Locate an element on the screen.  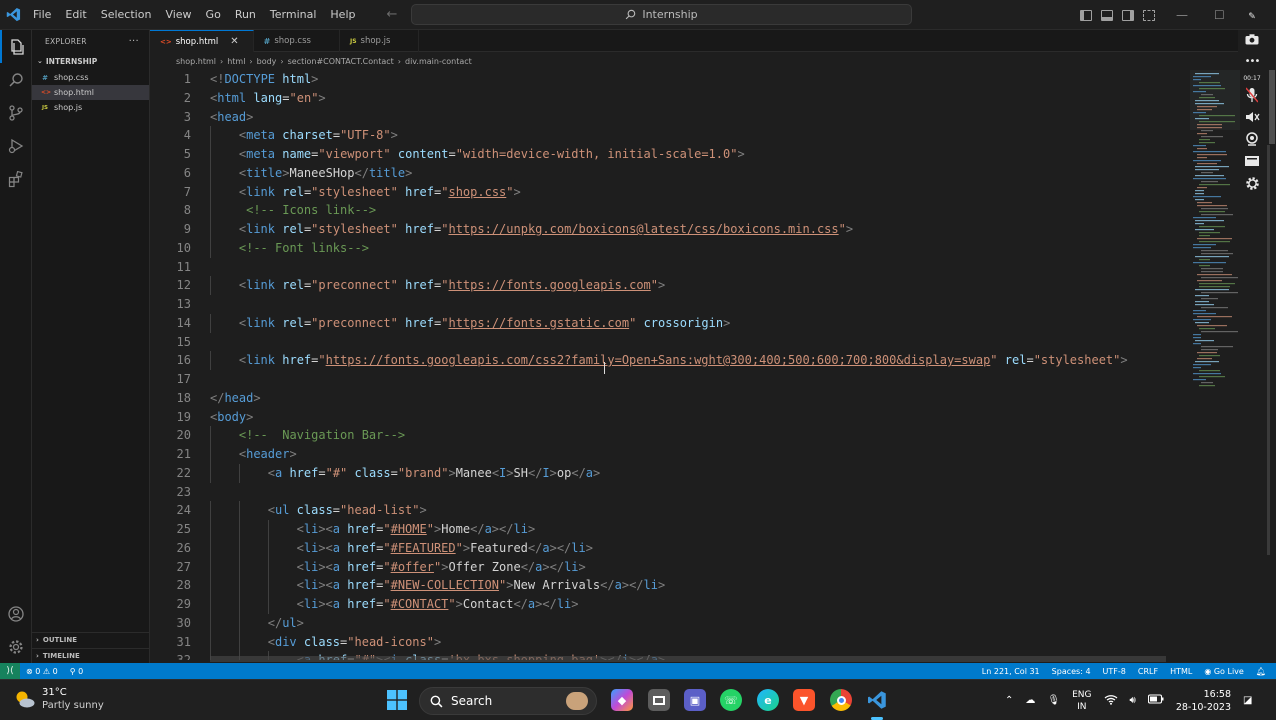
vscode-taskbar-icon is located at coordinates (877, 700).